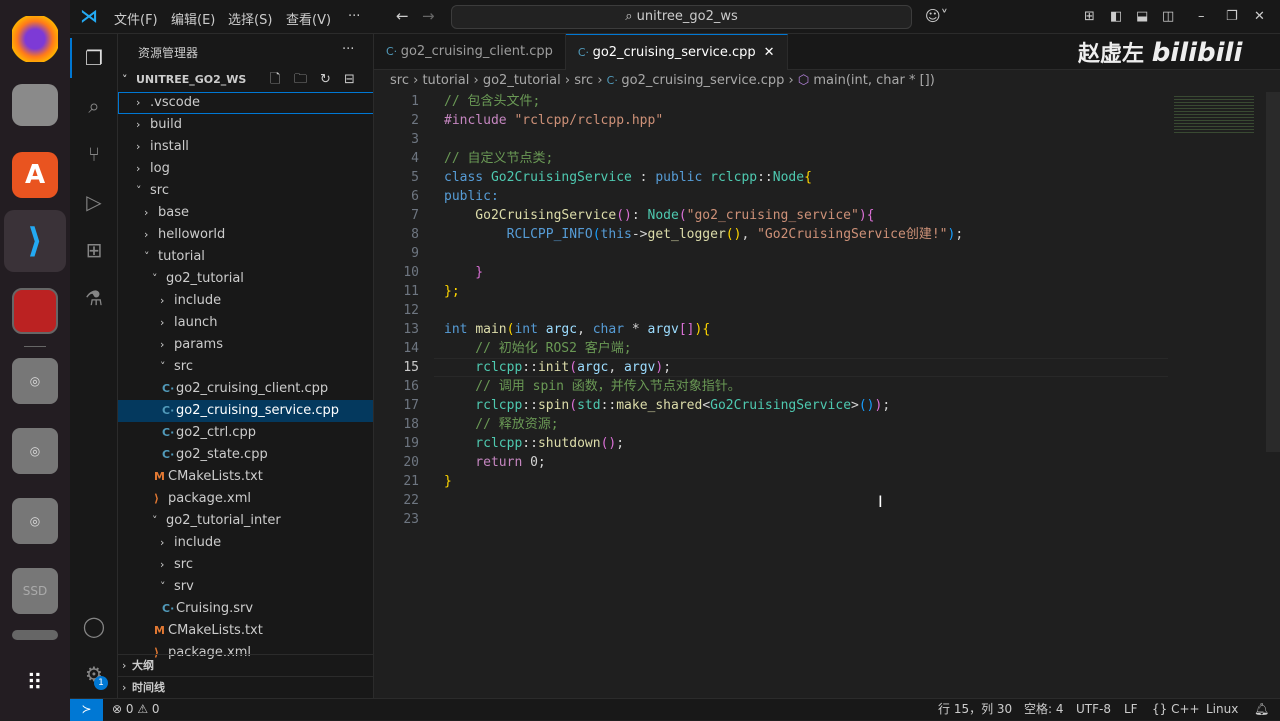  I want to click on tree-folder: › base, so click(245, 213).